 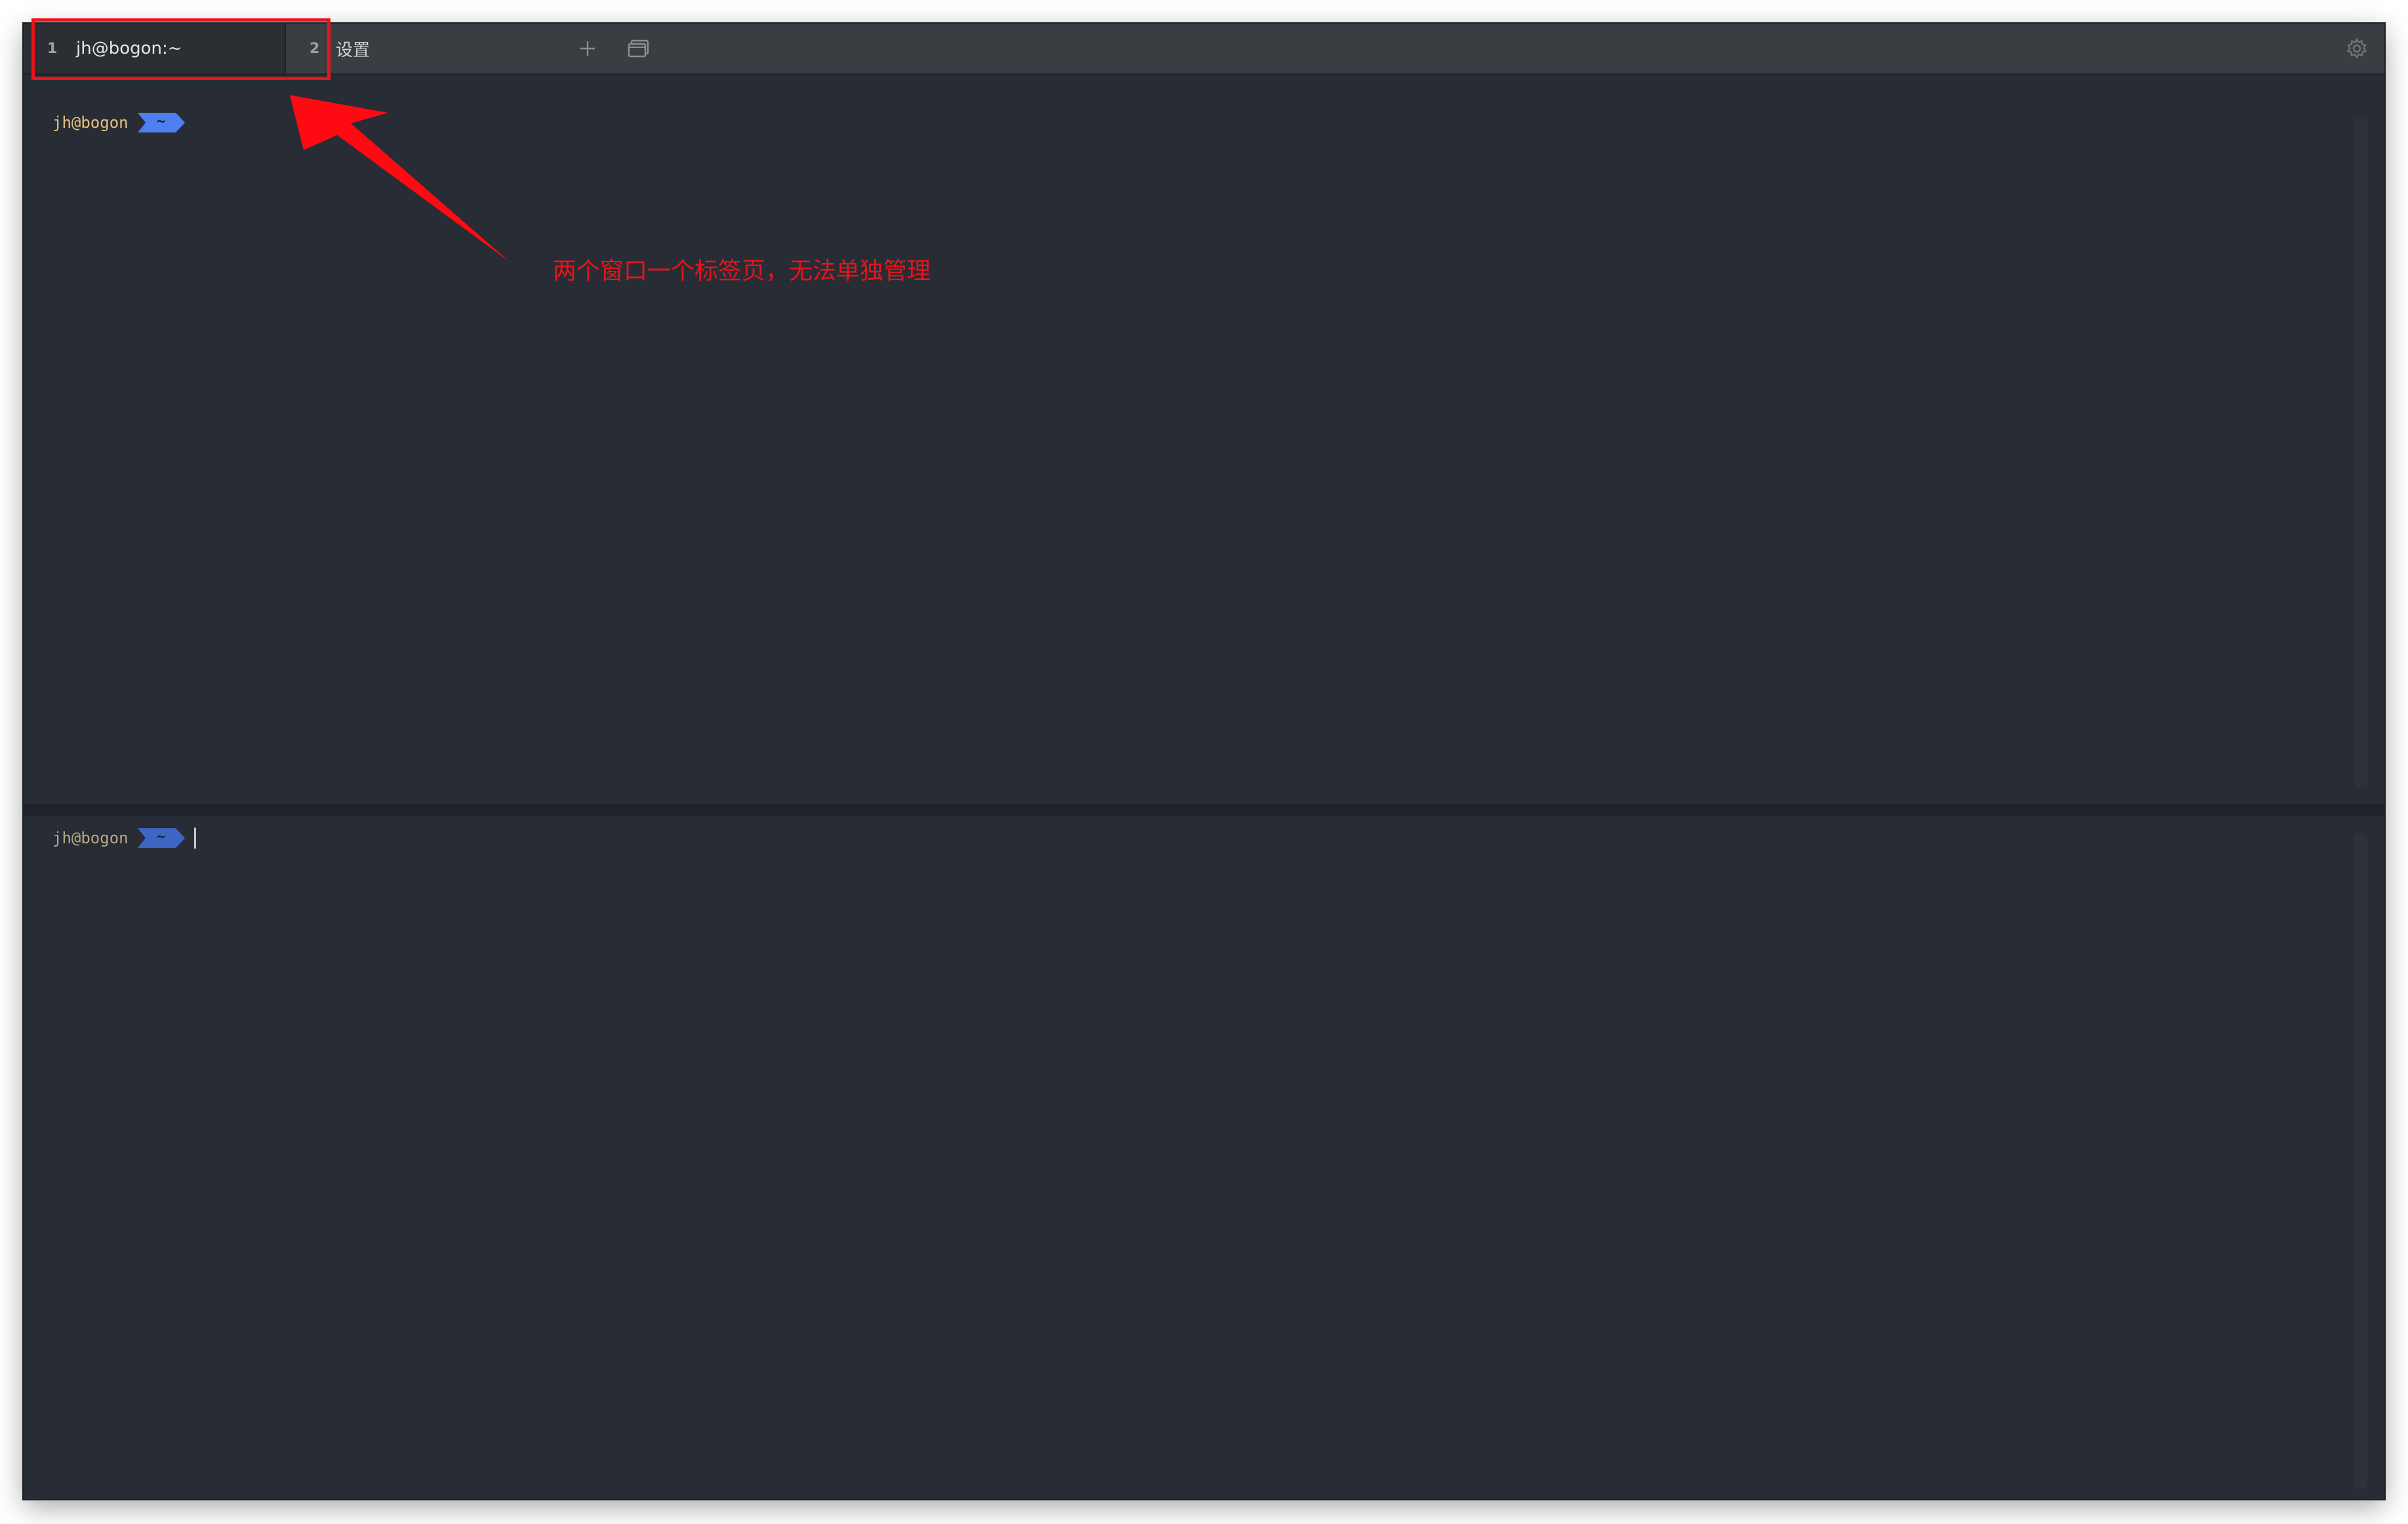 I want to click on annotation-arrow-icon, so click(x=400, y=178).